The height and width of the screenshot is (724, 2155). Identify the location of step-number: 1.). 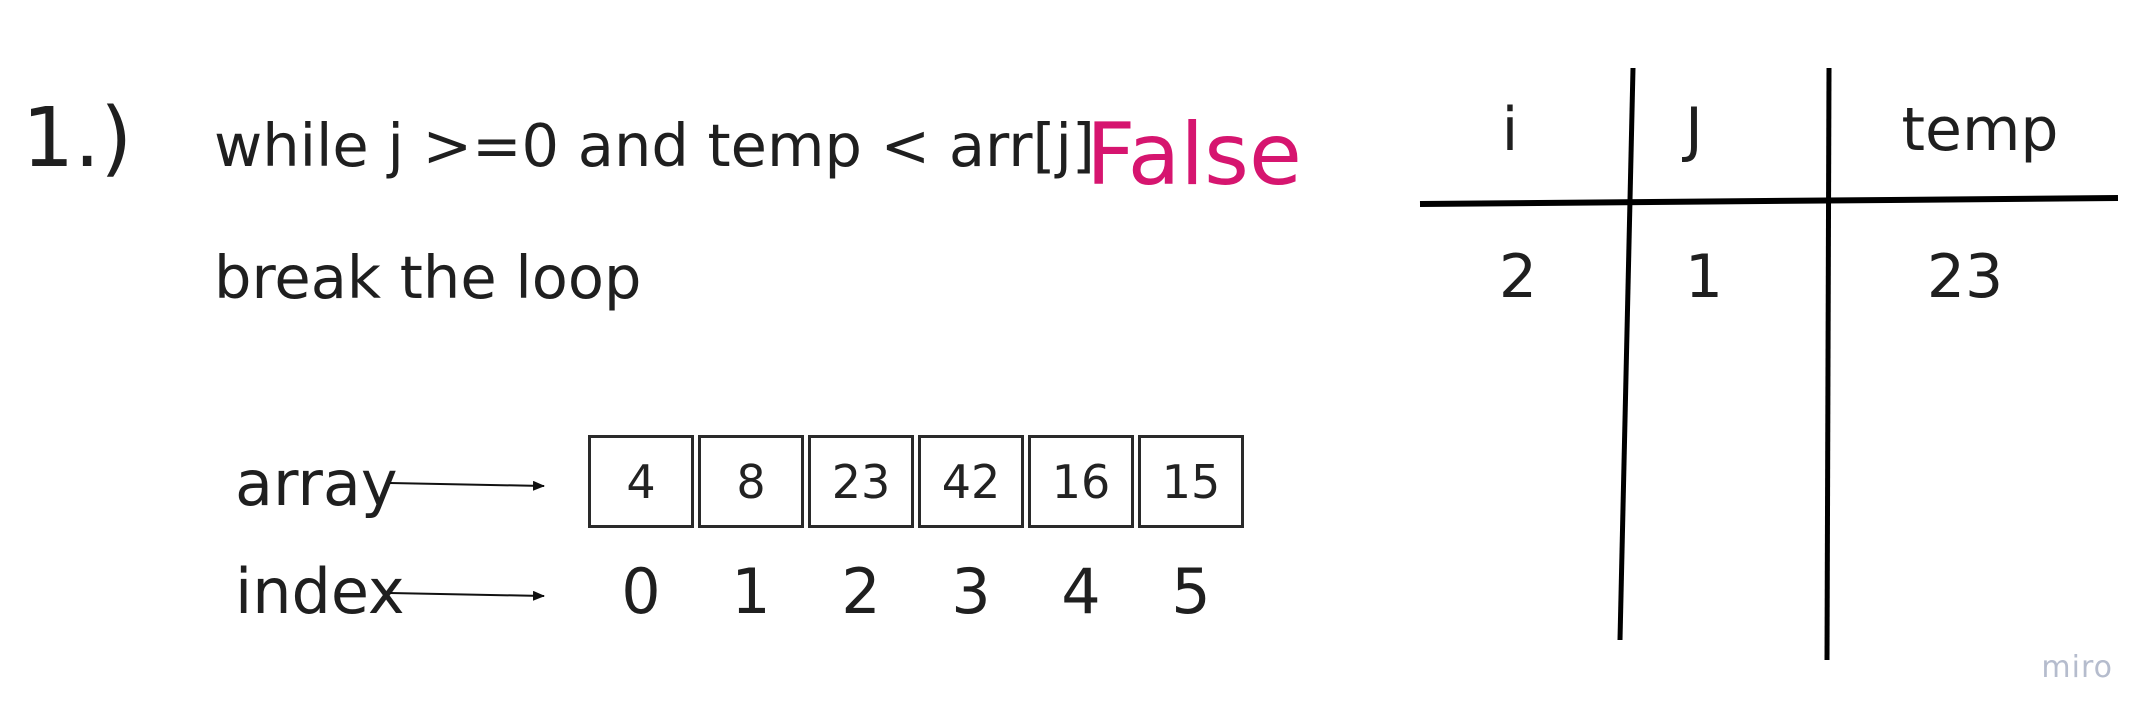
(77, 138).